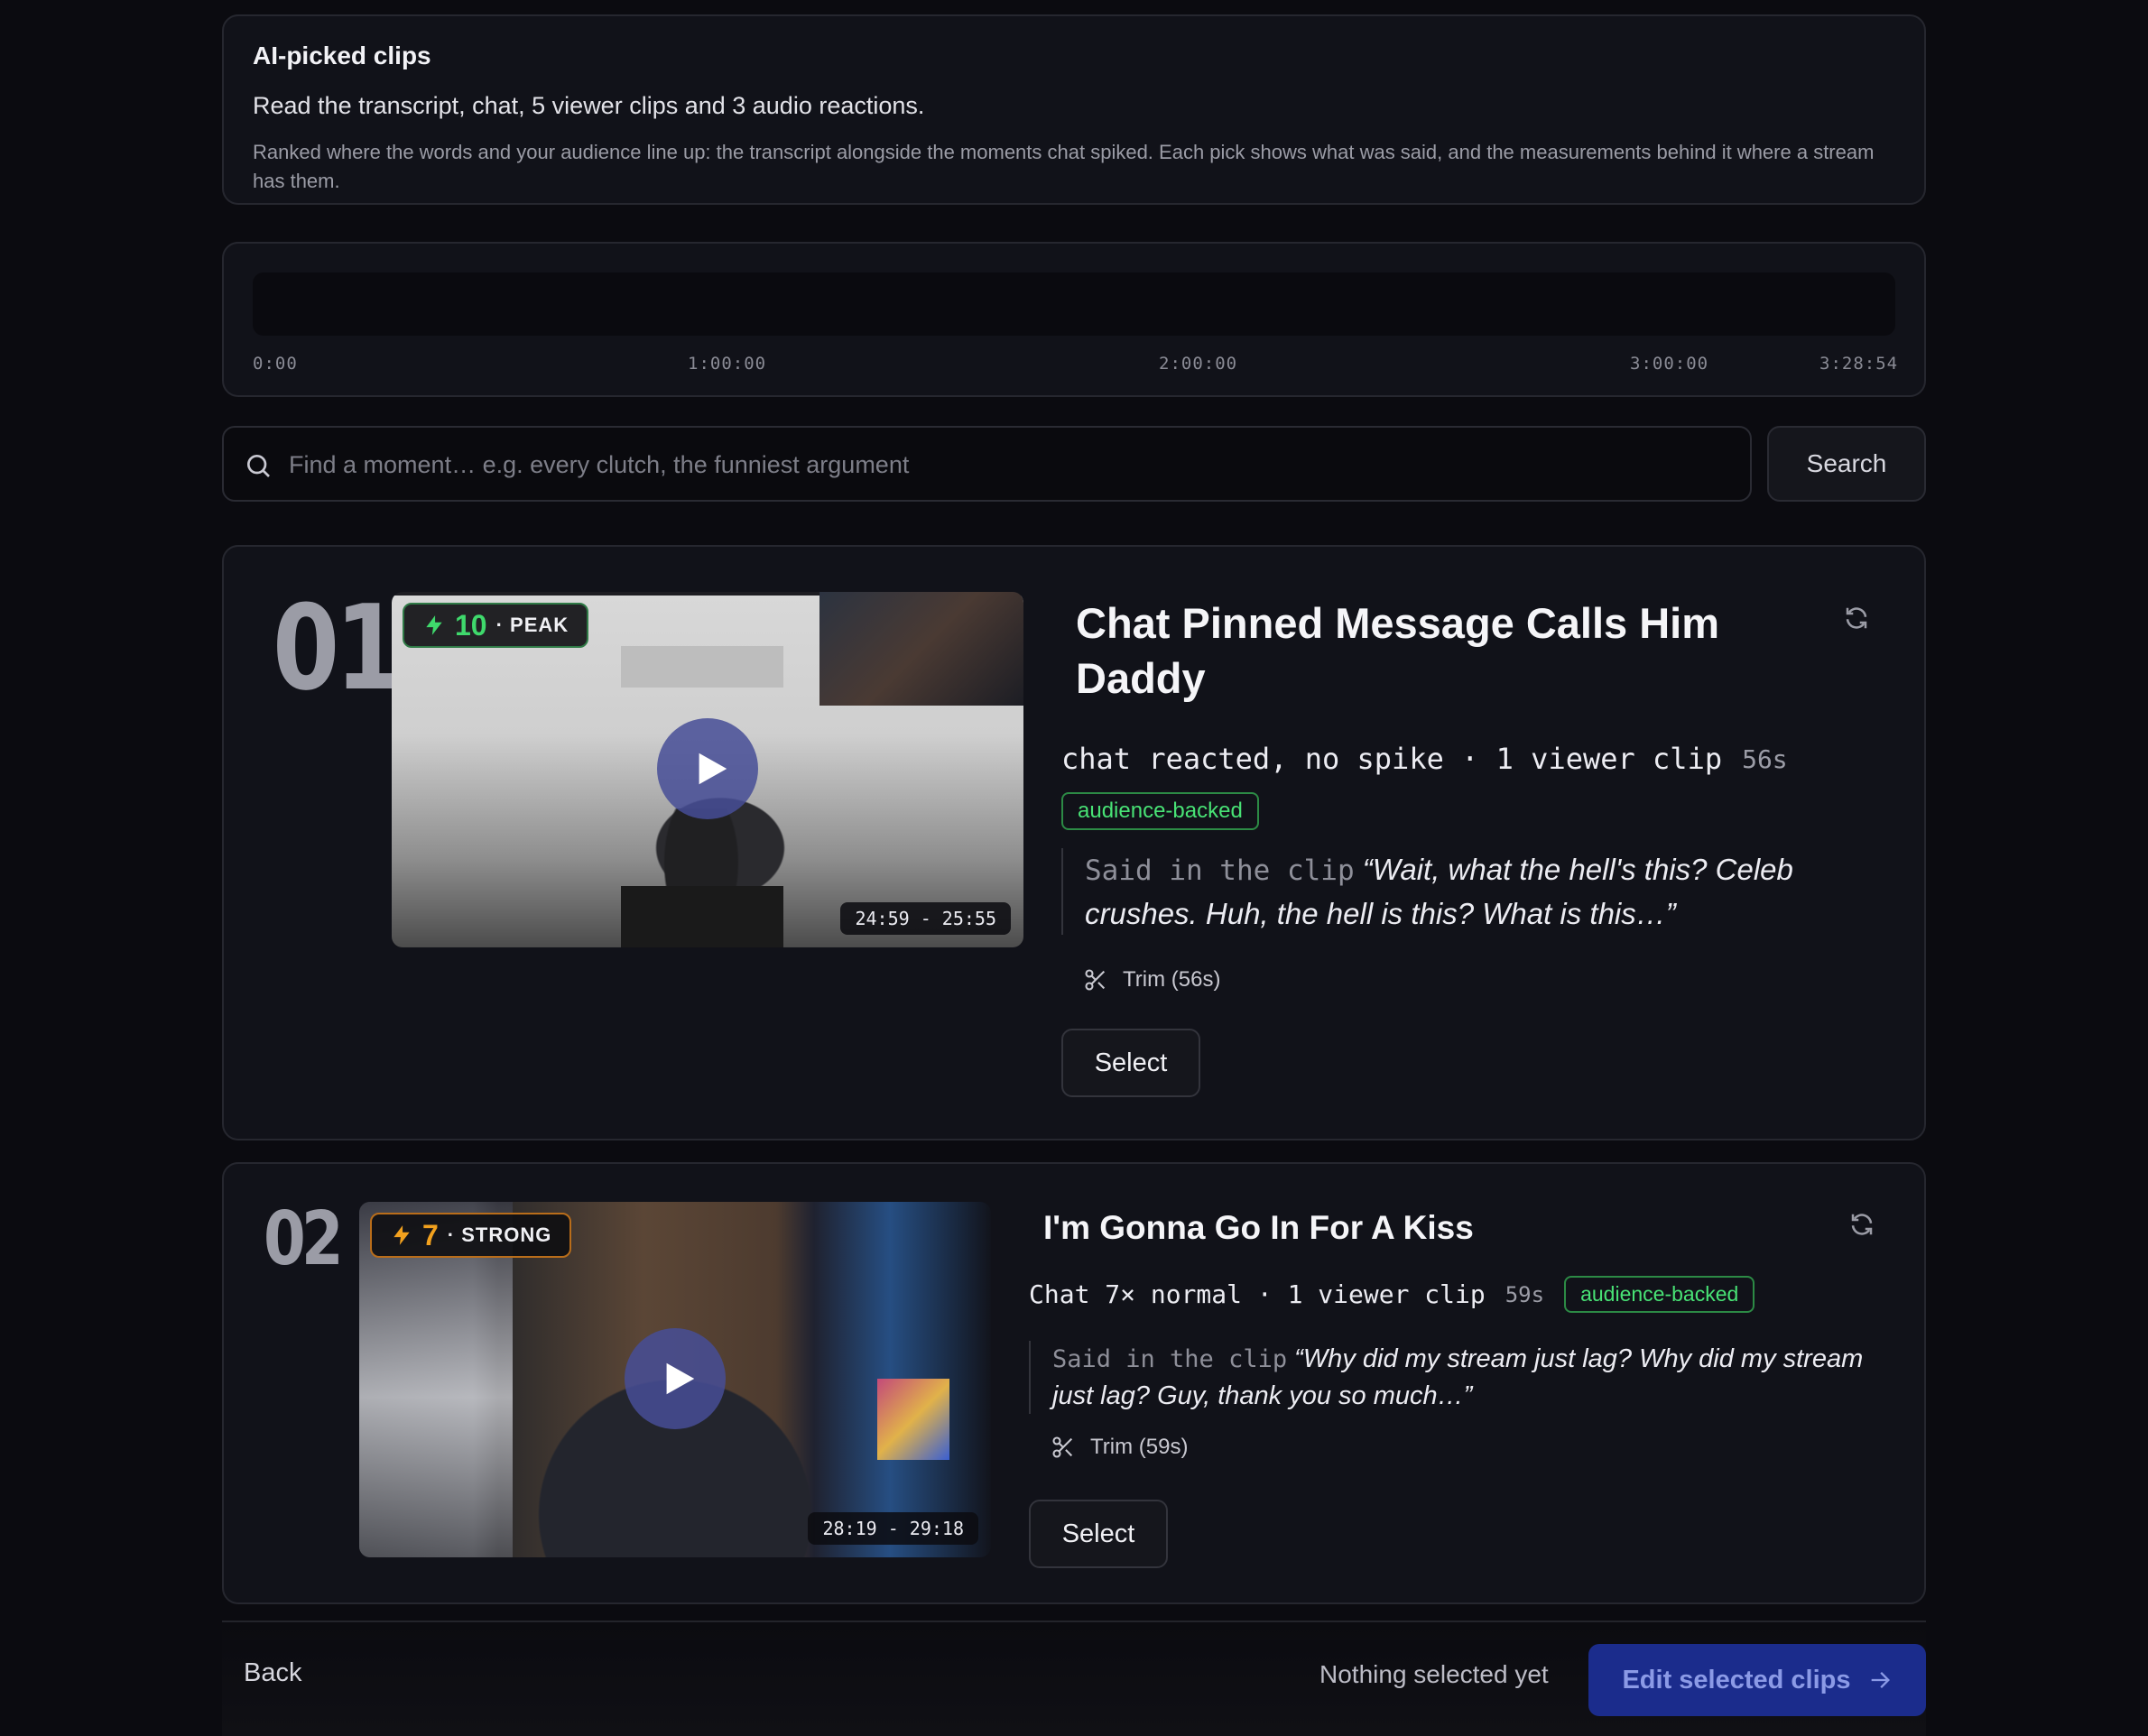 The height and width of the screenshot is (1736, 2148). What do you see at coordinates (273, 1673) in the screenshot?
I see `back-button: Back` at bounding box center [273, 1673].